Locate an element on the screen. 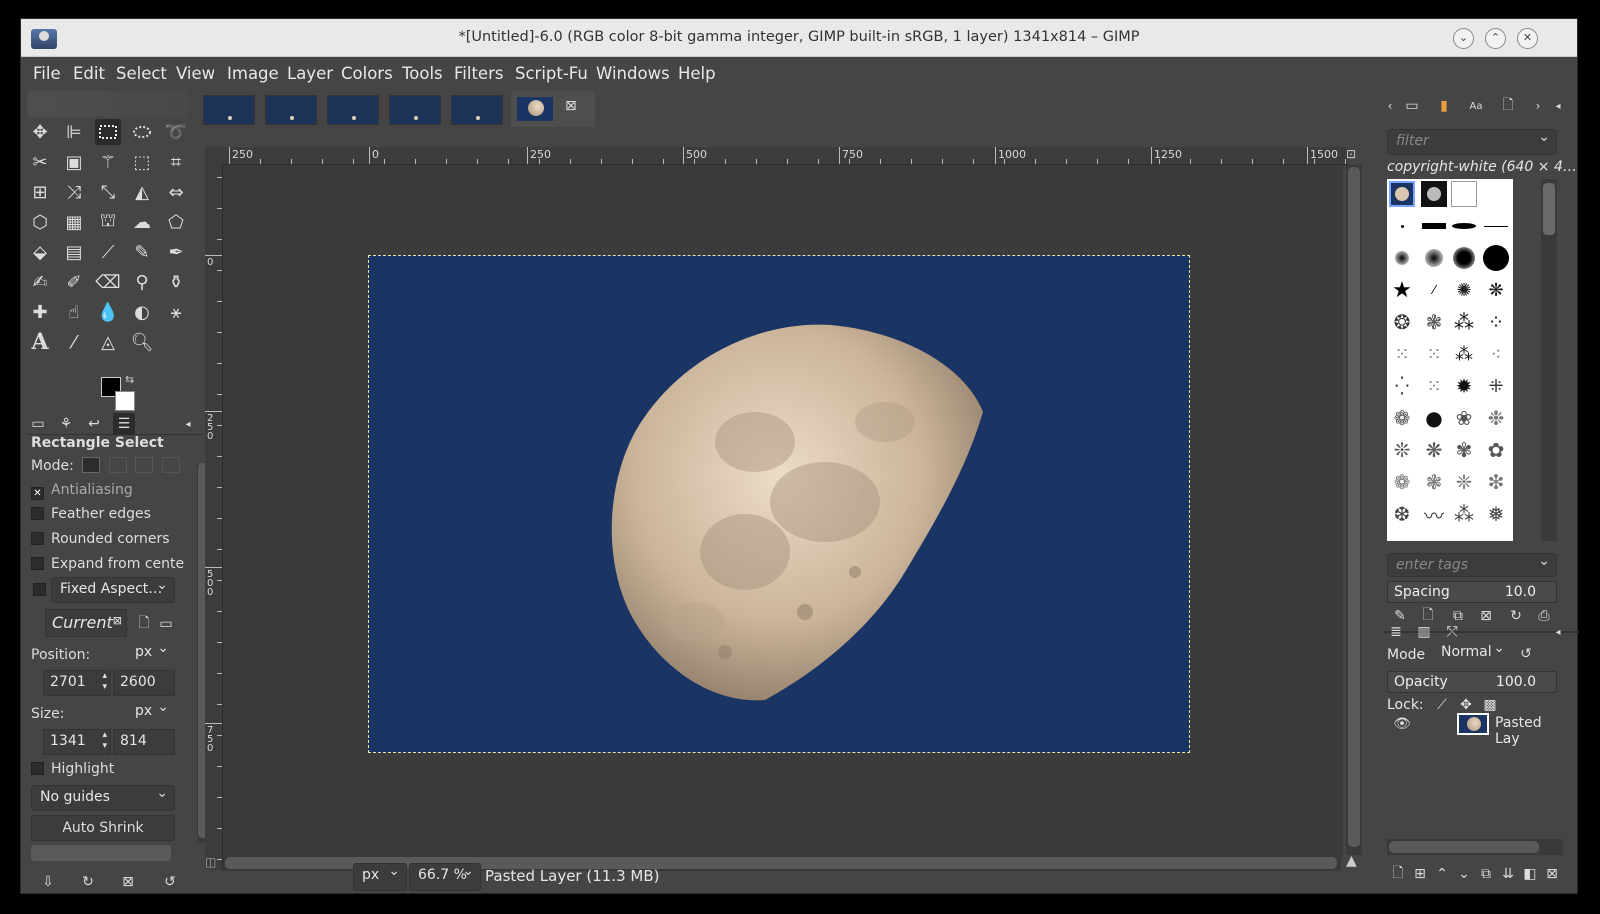  brush-item: ❇ is located at coordinates (1496, 482).